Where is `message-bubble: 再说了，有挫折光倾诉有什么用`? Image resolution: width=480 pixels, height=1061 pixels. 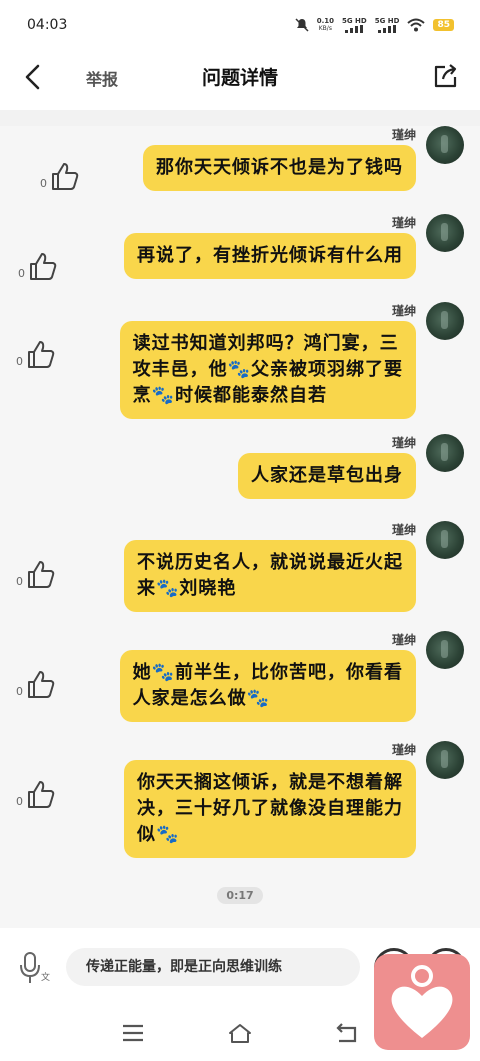
message-bubble: 再说了，有挫折光倾诉有什么用 is located at coordinates (270, 256).